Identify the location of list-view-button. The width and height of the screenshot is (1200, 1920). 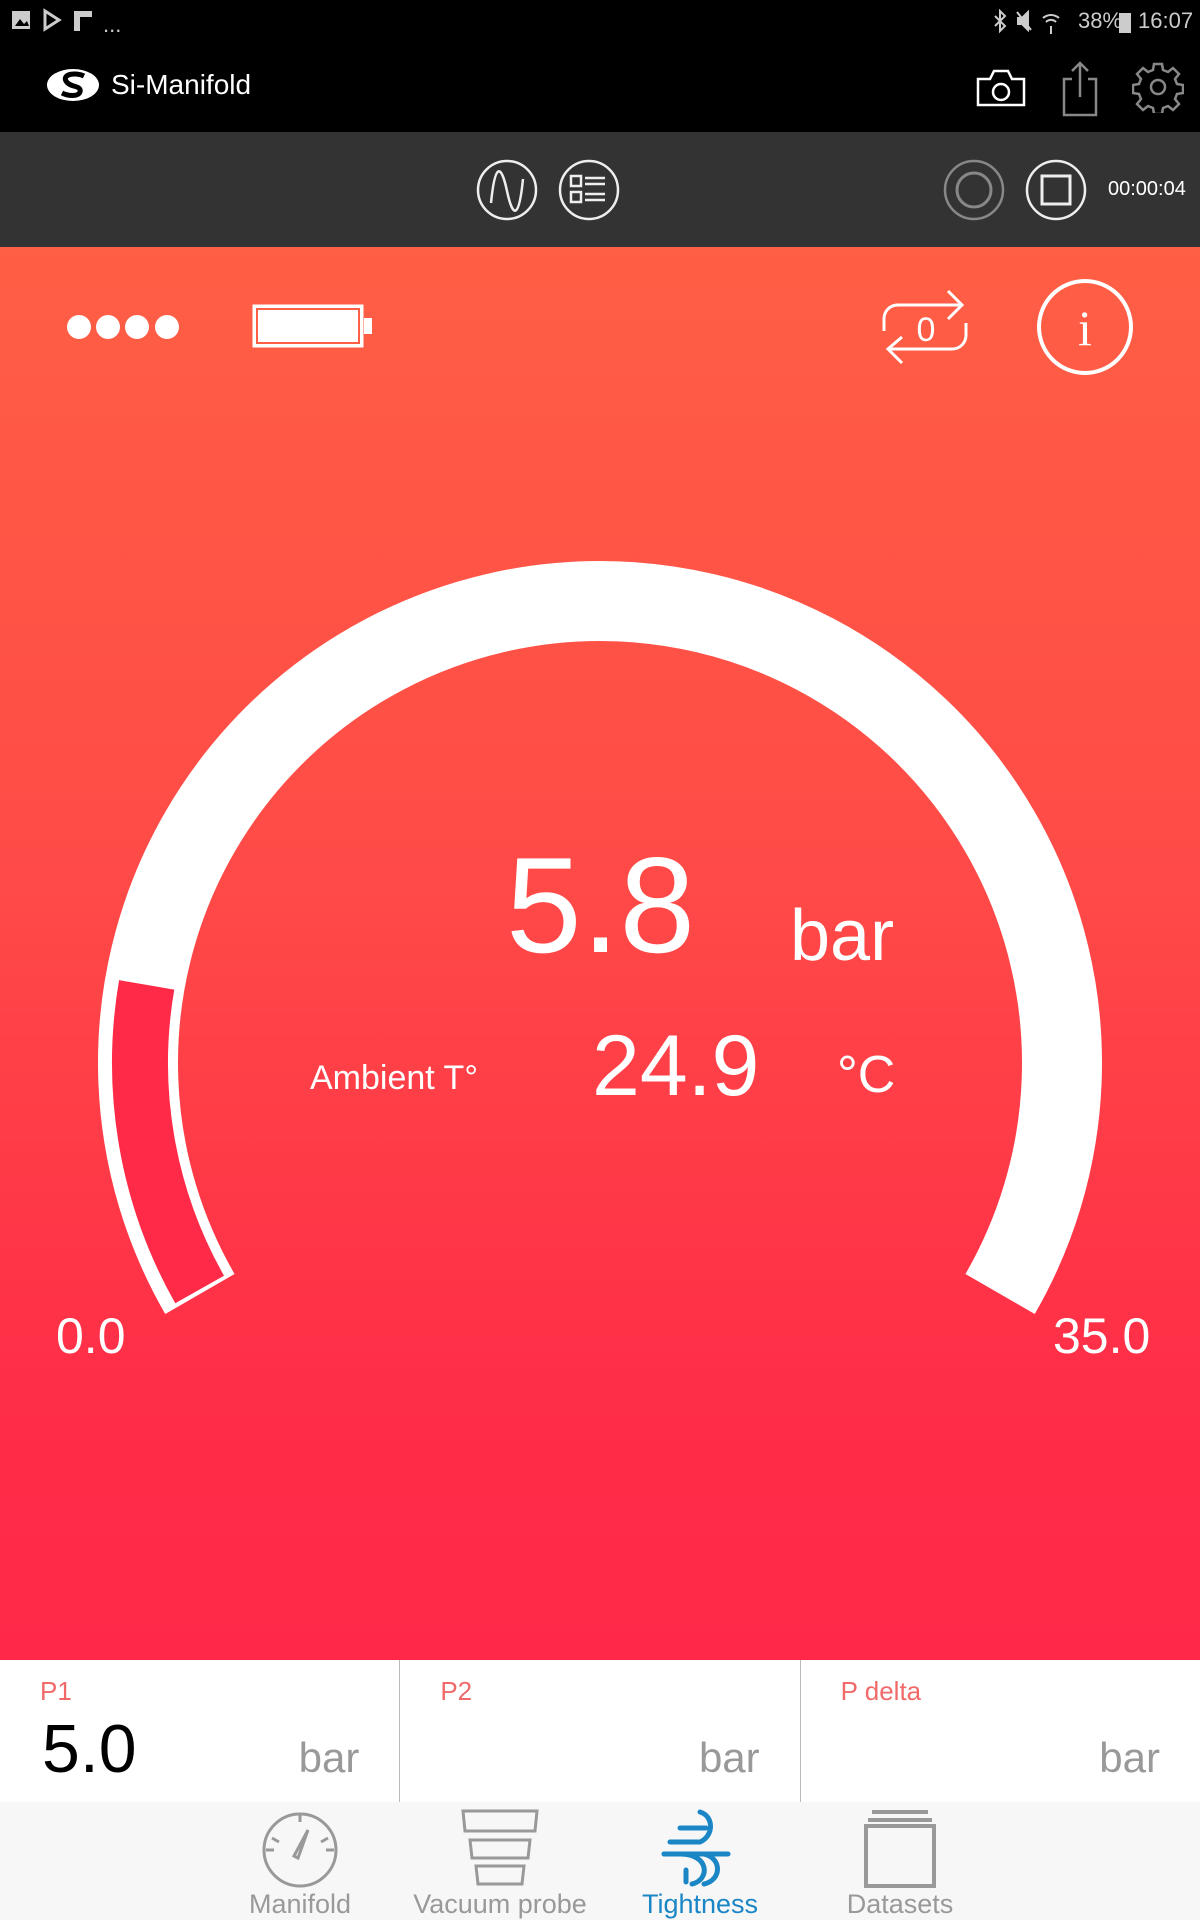
(589, 190).